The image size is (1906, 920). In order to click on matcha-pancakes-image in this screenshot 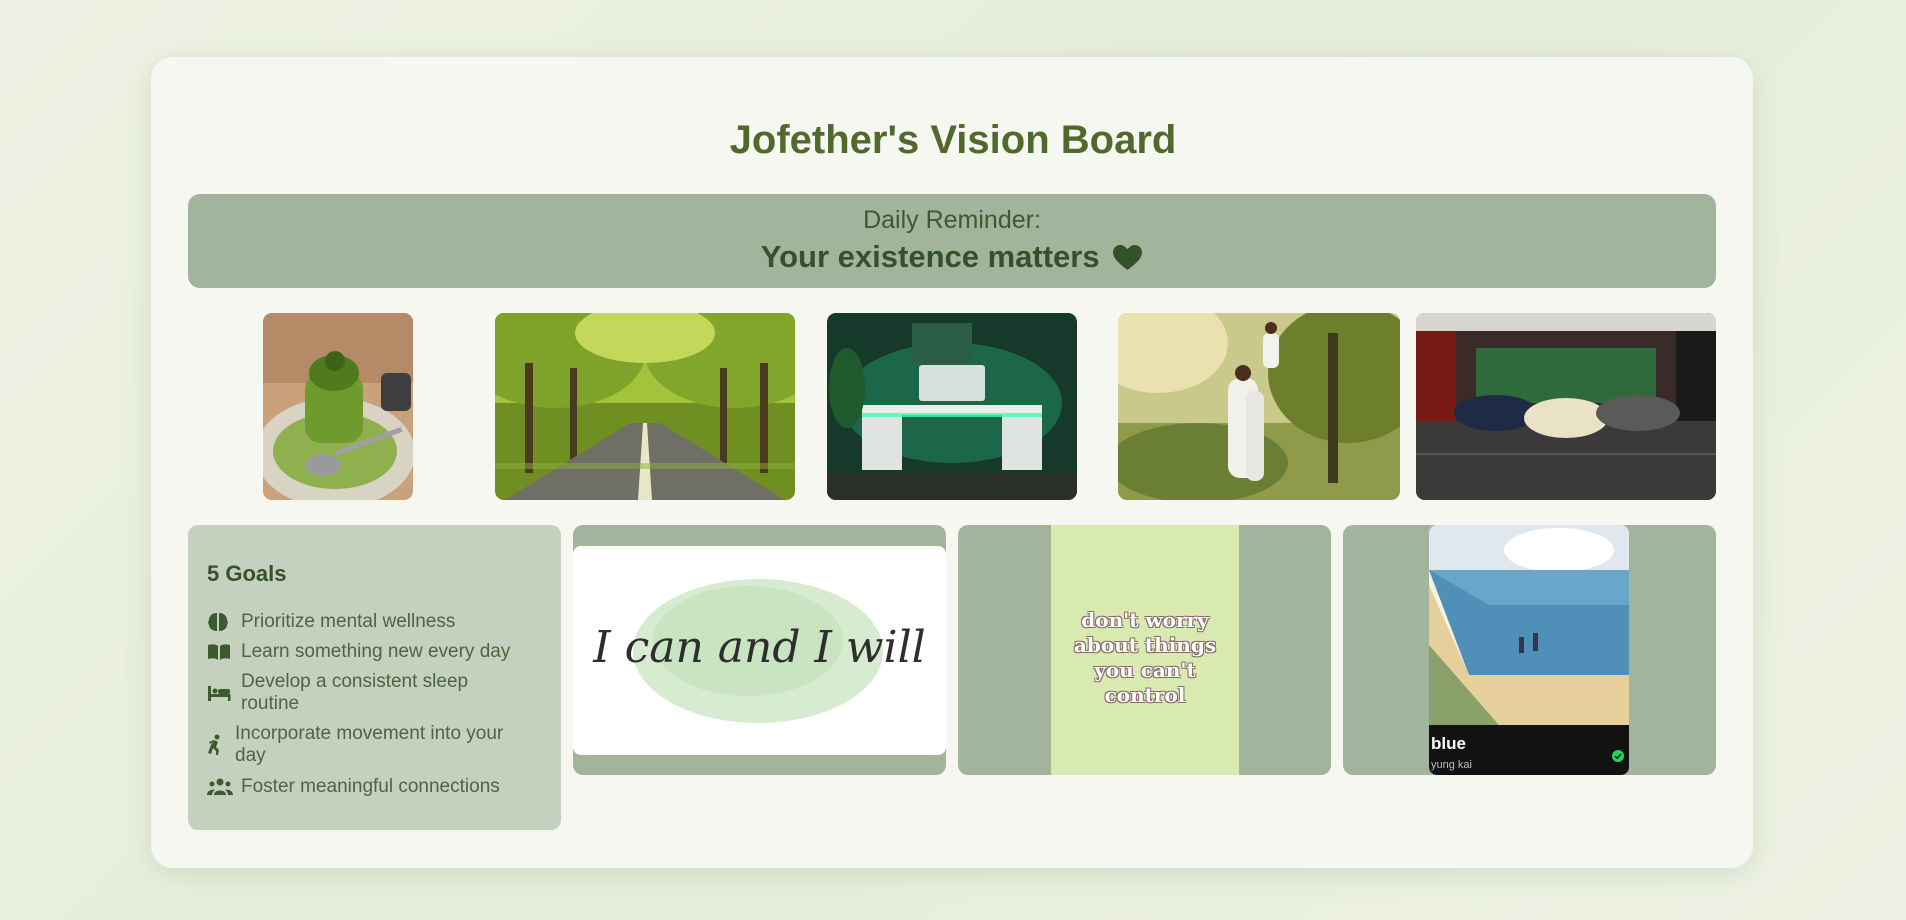, I will do `click(338, 406)`.